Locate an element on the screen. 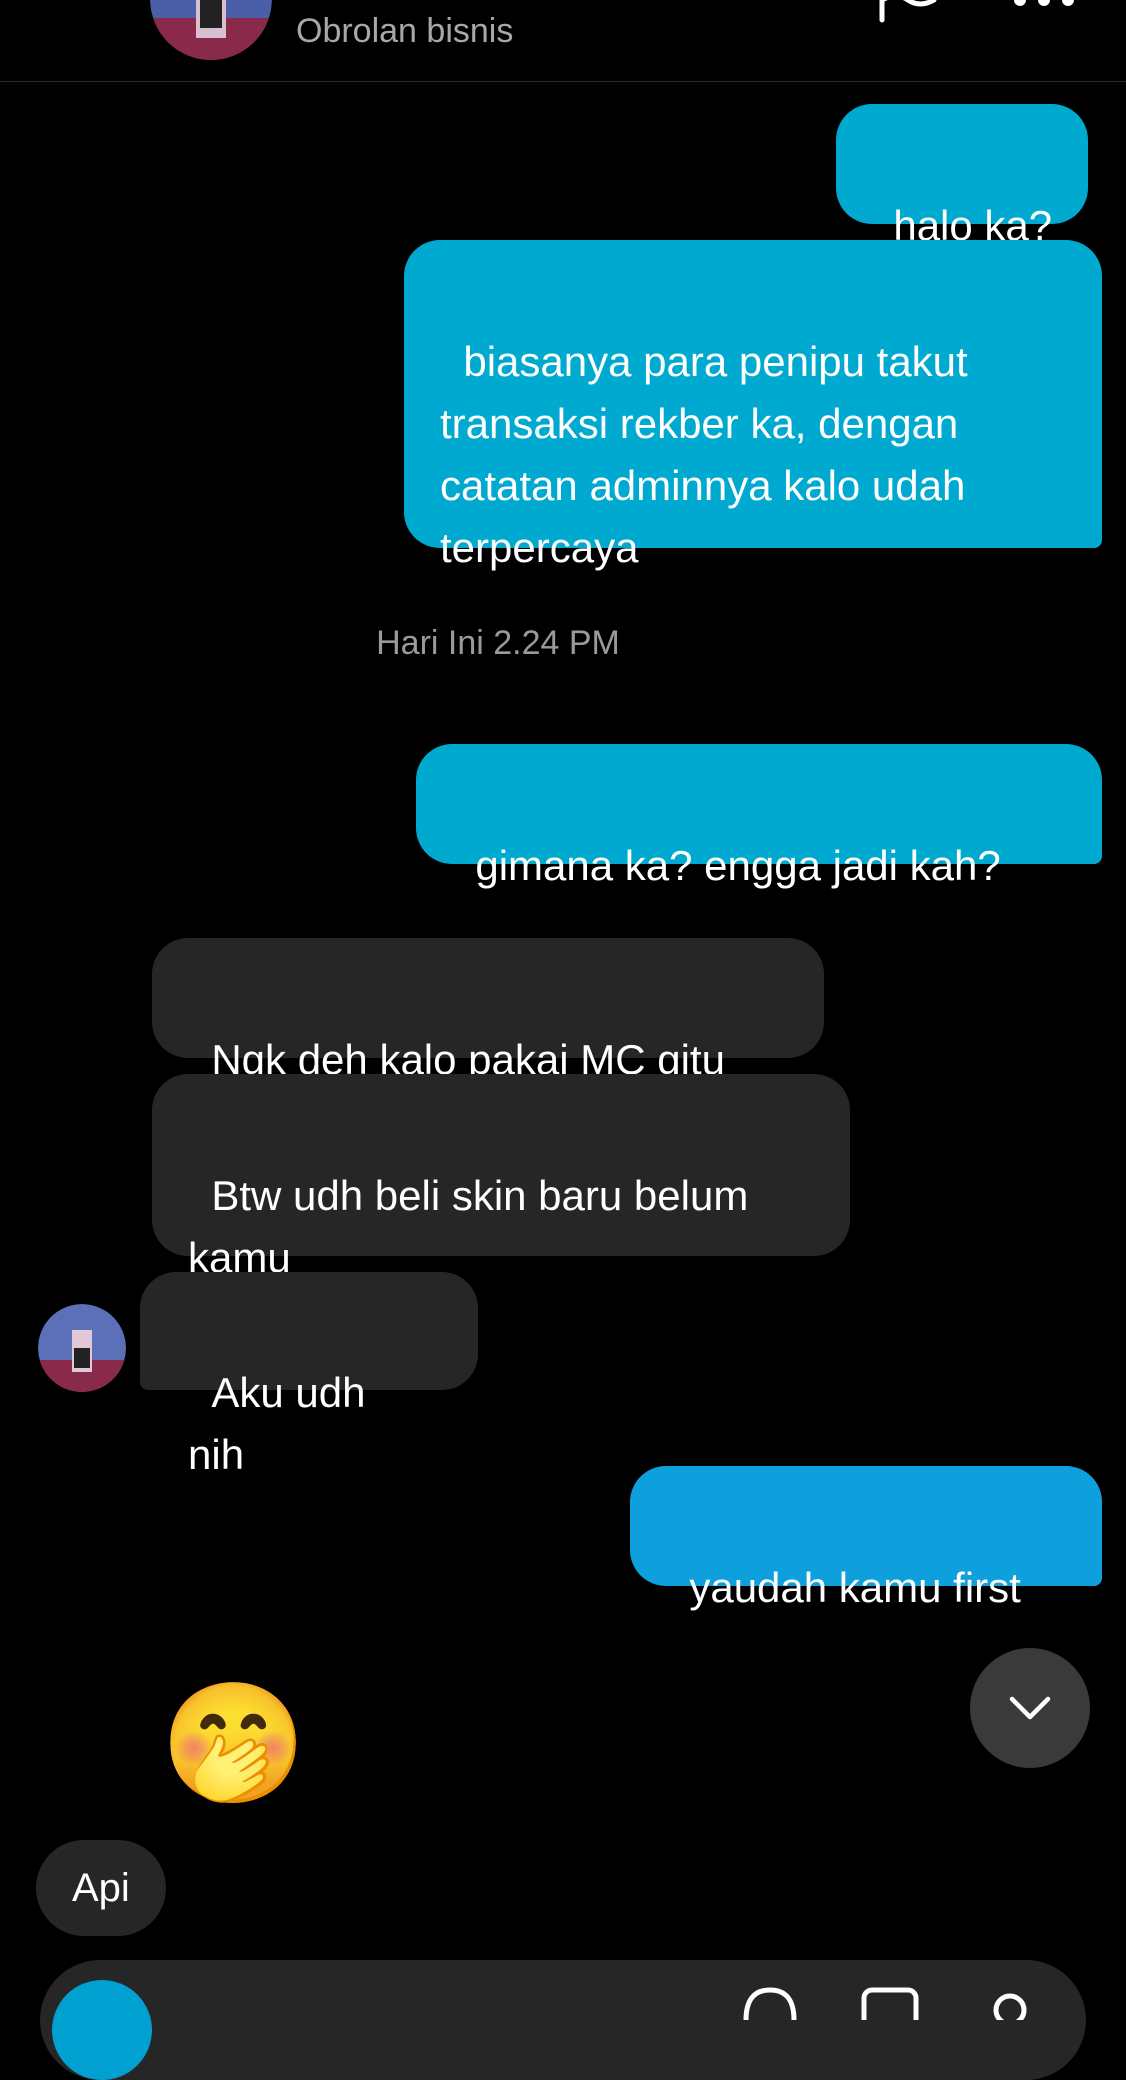 The image size is (1126, 2080). camera-button is located at coordinates (102, 2030).